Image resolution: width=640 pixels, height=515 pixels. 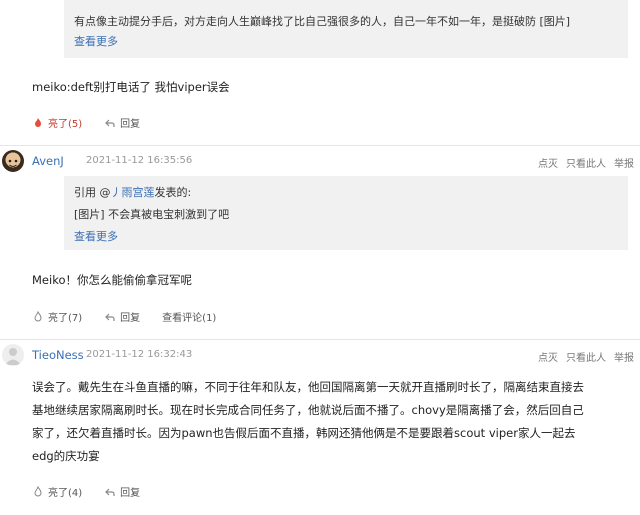 I want to click on view-comments-button: 查看评论(1), so click(x=189, y=316).